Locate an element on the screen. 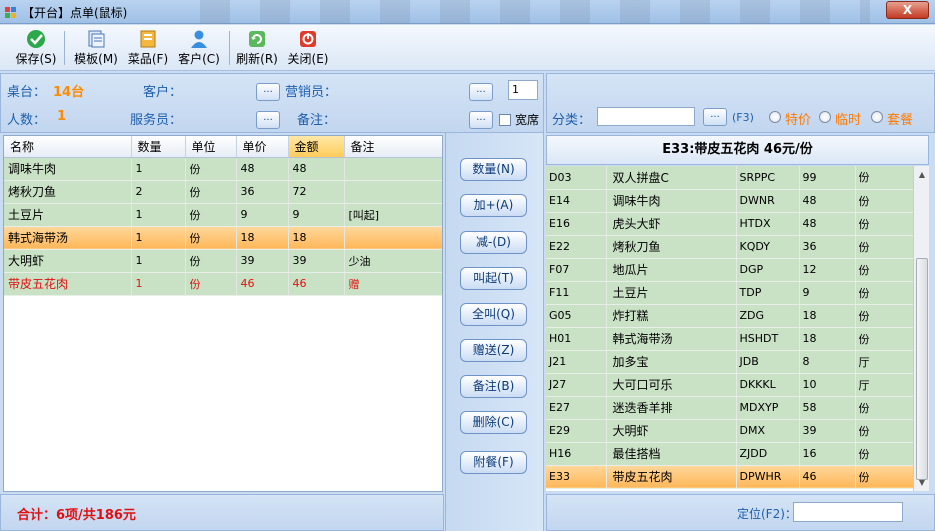 The width and height of the screenshot is (935, 531). dish-abbr: KQDY is located at coordinates (768, 247).